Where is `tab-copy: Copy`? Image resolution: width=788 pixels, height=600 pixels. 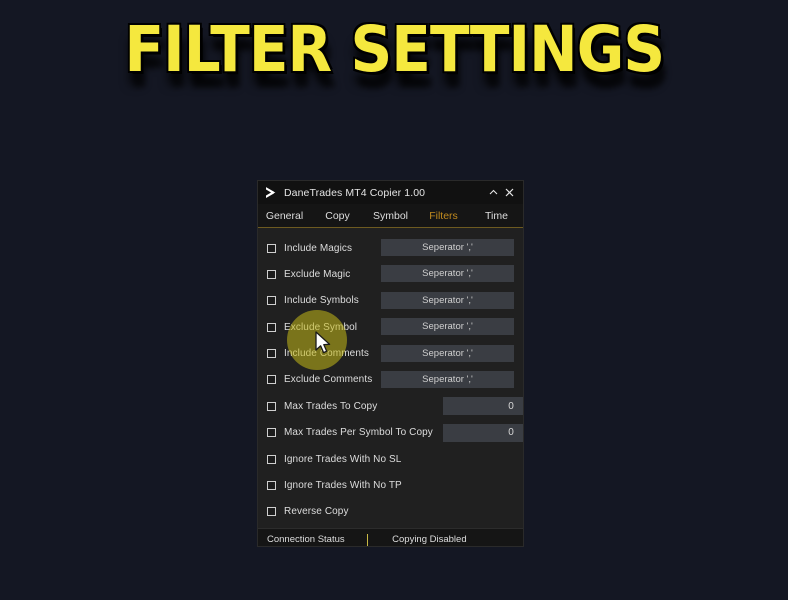
tab-copy: Copy is located at coordinates (337, 215).